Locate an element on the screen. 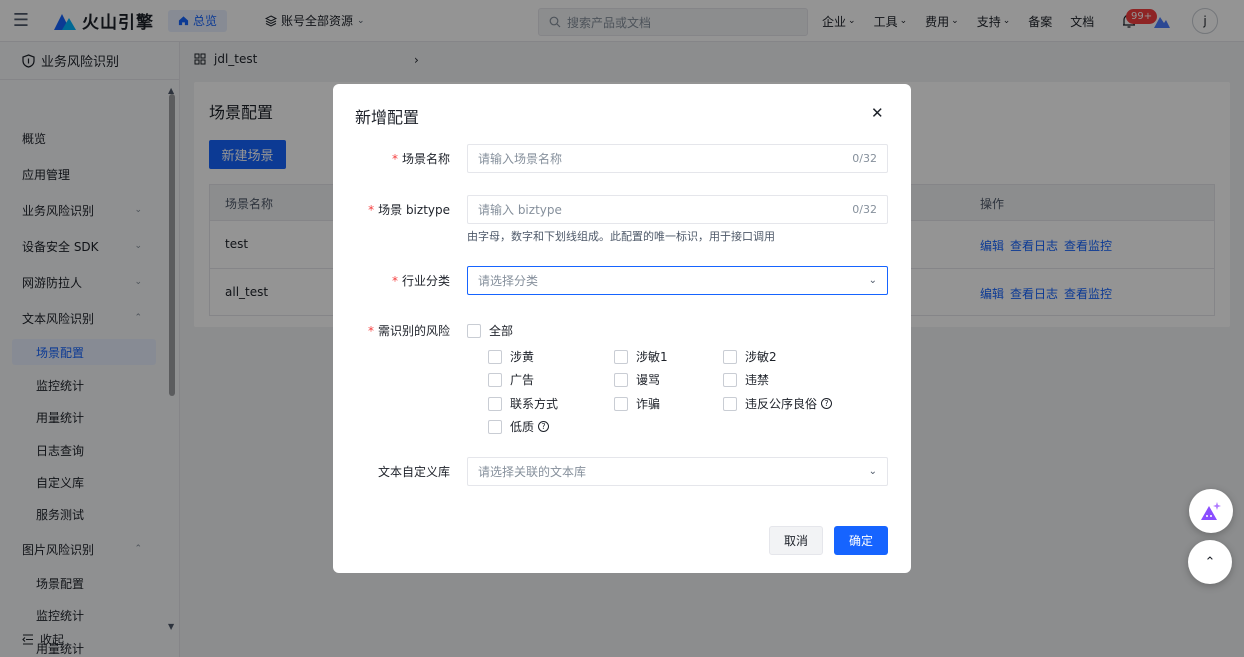  risk-sensitive2-checkbox: 涉敏2 is located at coordinates (750, 356).